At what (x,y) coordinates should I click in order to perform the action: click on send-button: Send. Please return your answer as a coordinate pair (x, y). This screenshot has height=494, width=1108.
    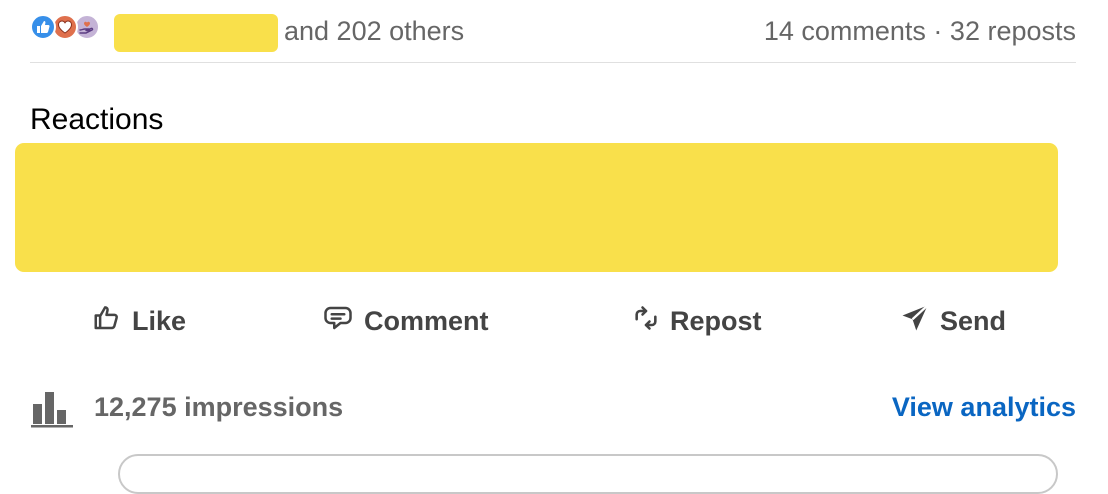
    Looking at the image, I should click on (953, 321).